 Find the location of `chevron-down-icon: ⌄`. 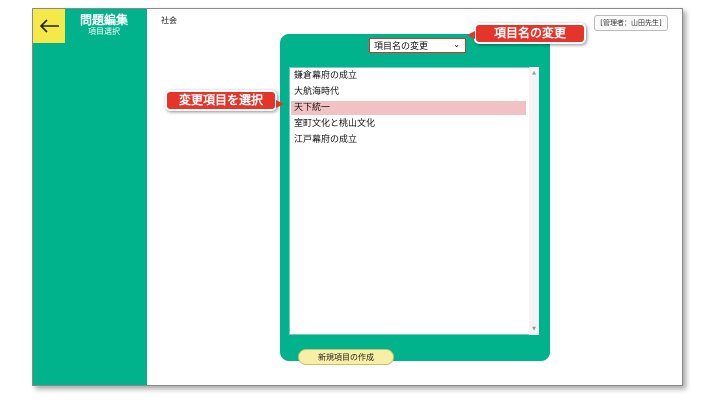

chevron-down-icon: ⌄ is located at coordinates (456, 44).